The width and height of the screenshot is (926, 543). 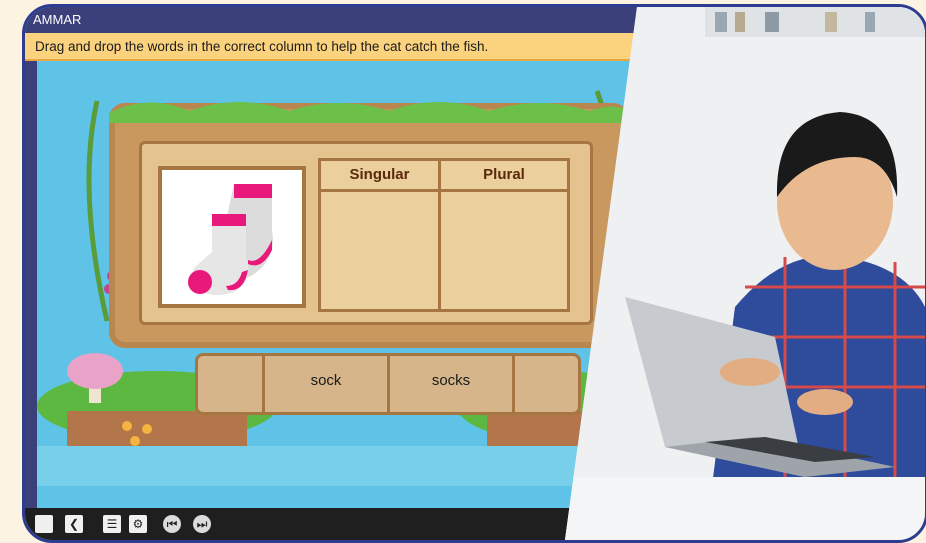 I want to click on word-tile-sock: sock, so click(x=326, y=381).